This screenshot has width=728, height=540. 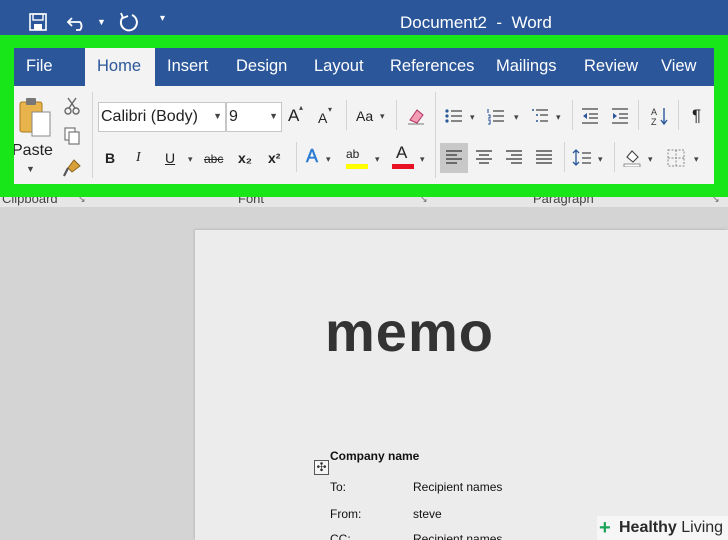 I want to click on svg-text: Z, so click(x=654, y=121).